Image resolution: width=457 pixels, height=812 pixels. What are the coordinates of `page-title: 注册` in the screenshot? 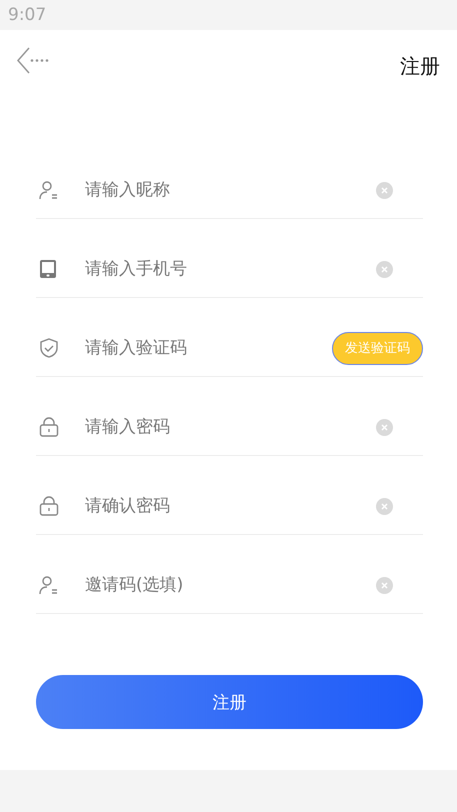 It's located at (420, 66).